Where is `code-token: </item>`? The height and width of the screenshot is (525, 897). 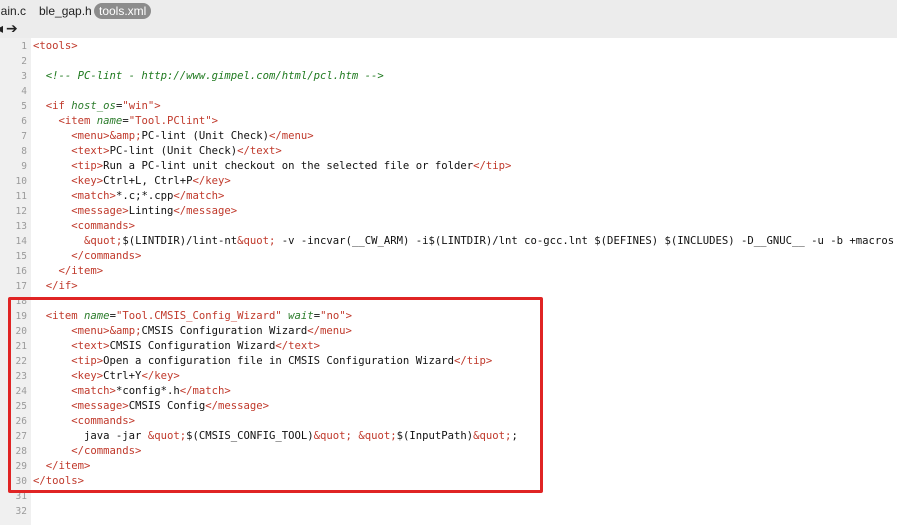
code-token: </item> is located at coordinates (81, 271).